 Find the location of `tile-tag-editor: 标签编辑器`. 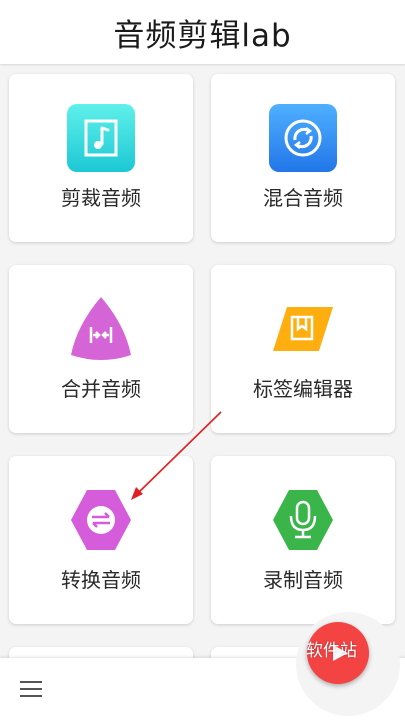

tile-tag-editor: 标签编辑器 is located at coordinates (303, 349).